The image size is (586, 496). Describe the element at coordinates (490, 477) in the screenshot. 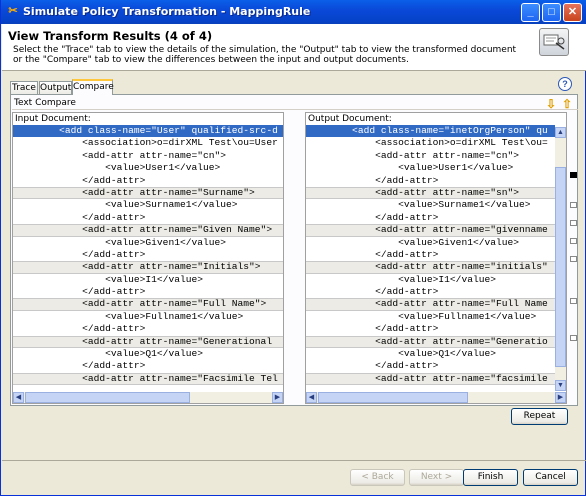

I see `finish-button: Finish` at that location.